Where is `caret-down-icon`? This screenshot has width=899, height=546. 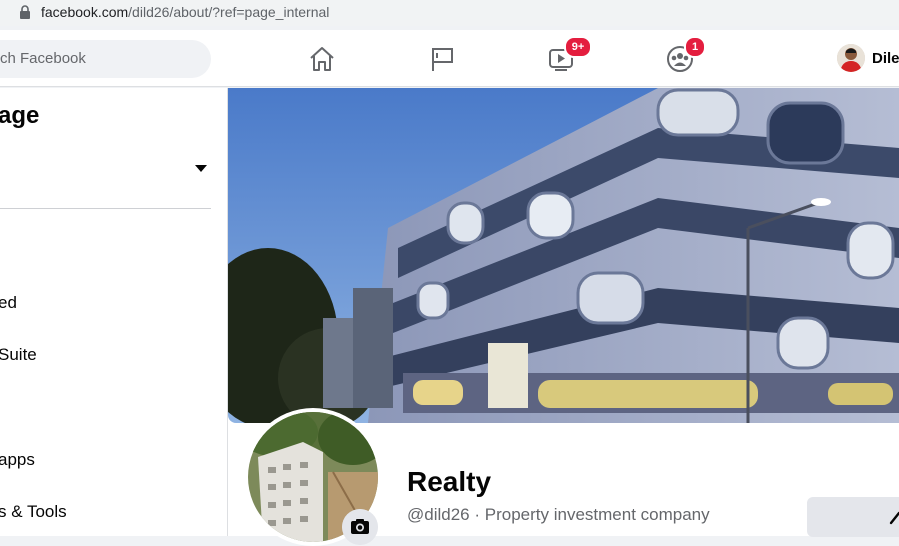
caret-down-icon is located at coordinates (201, 168).